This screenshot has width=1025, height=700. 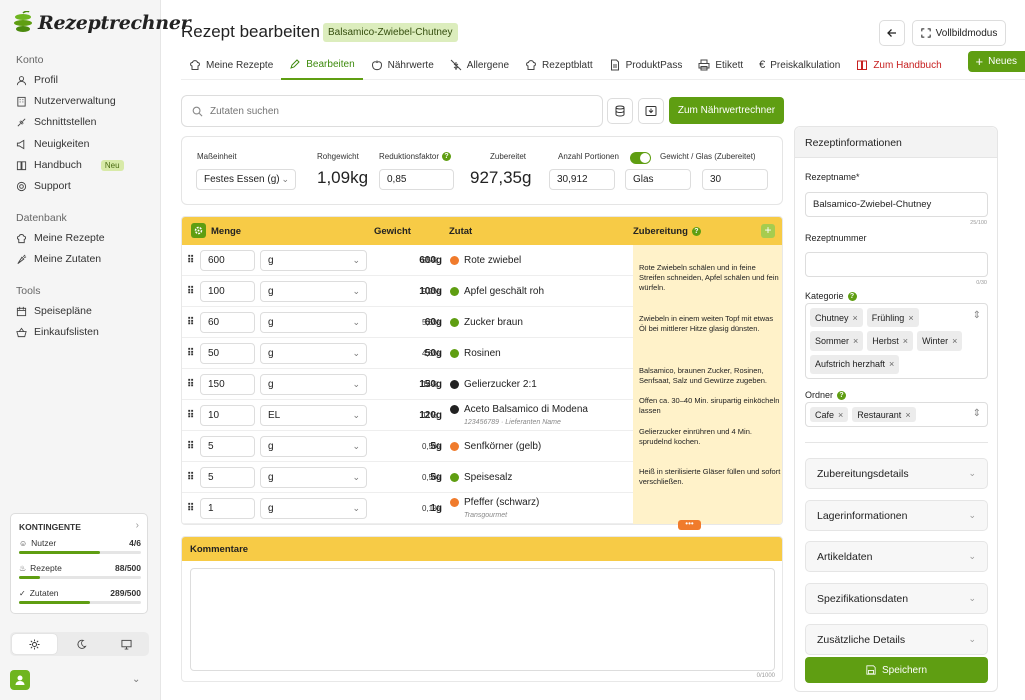 I want to click on sidebar-item-handbuch: Handbuch Neu, so click(x=70, y=165).